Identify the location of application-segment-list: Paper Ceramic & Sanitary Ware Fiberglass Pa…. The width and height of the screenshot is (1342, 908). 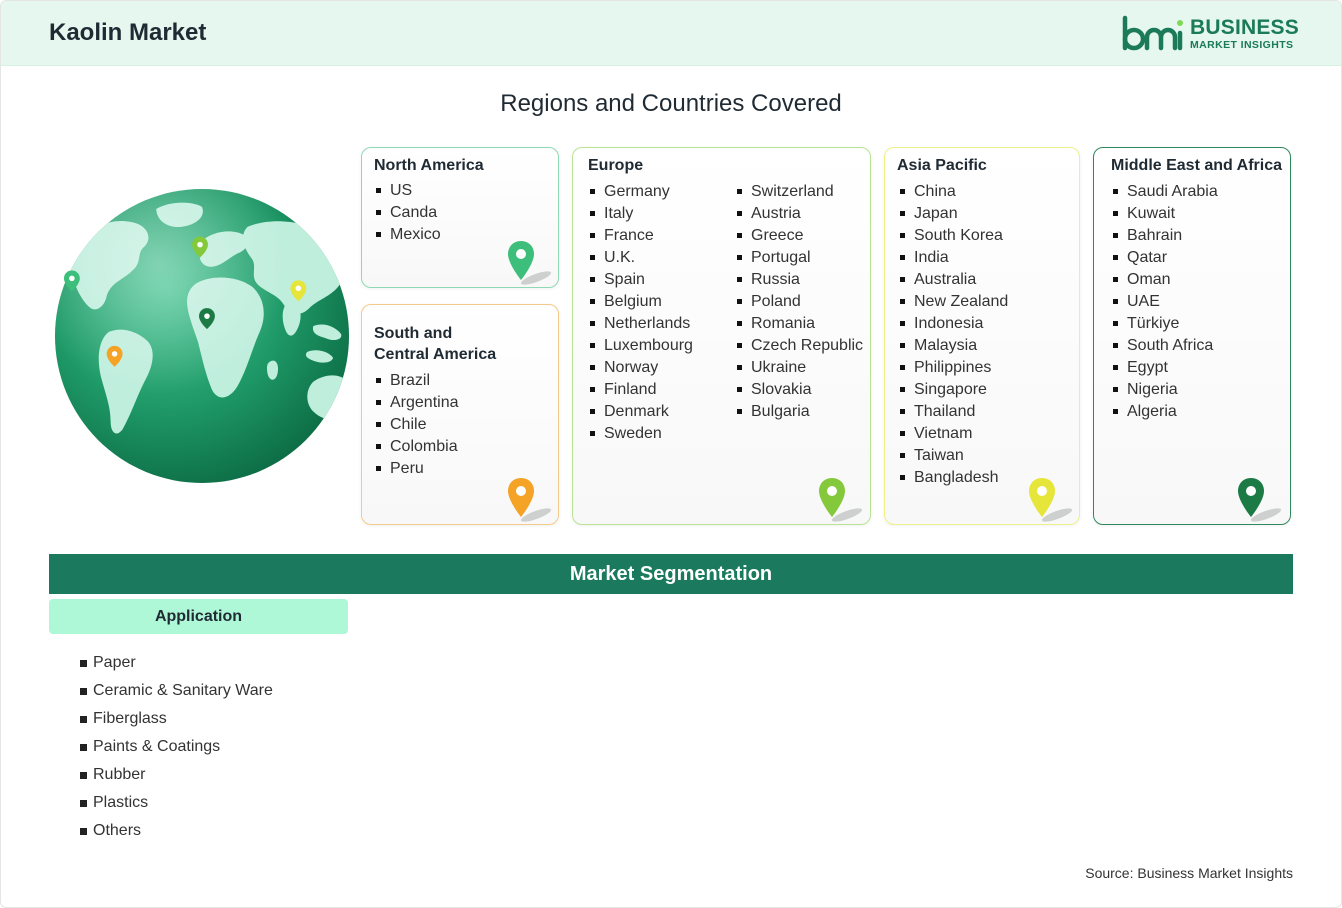
(176, 747).